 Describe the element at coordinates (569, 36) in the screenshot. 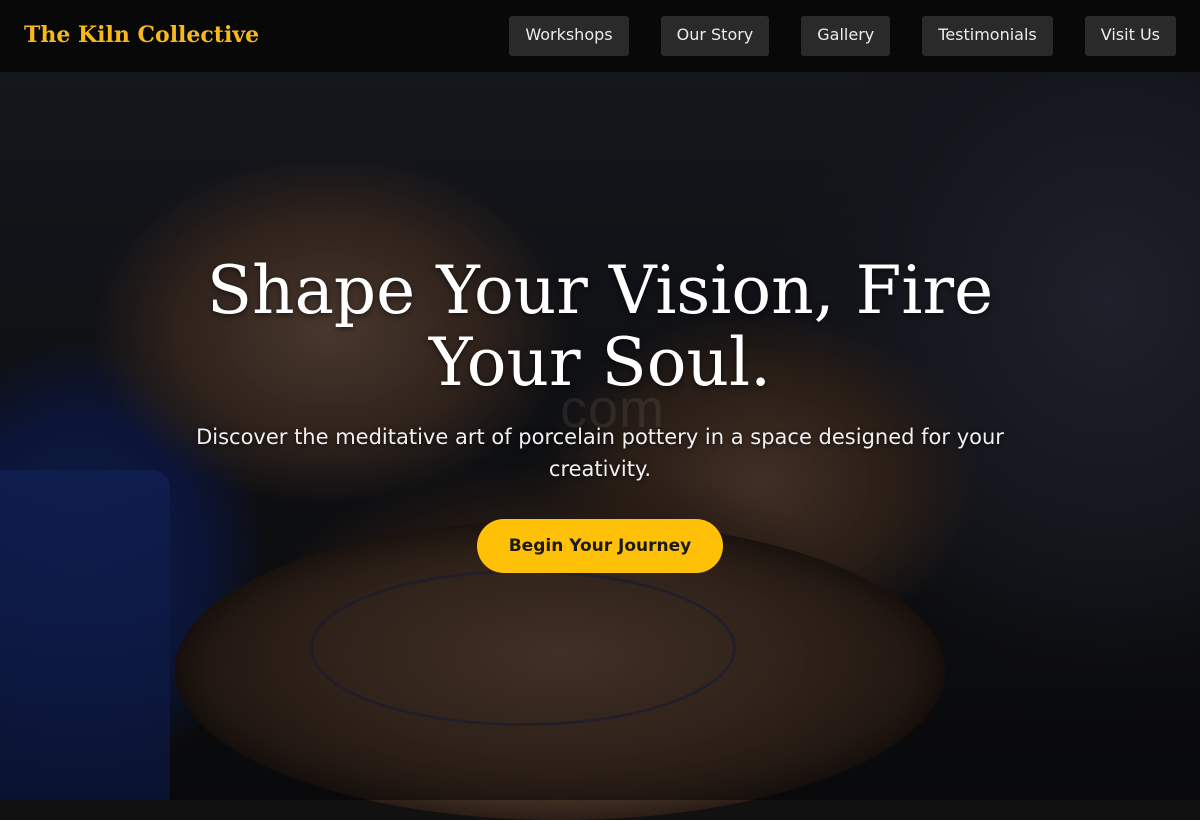

I see `nav-link-workshops: Workshops` at that location.